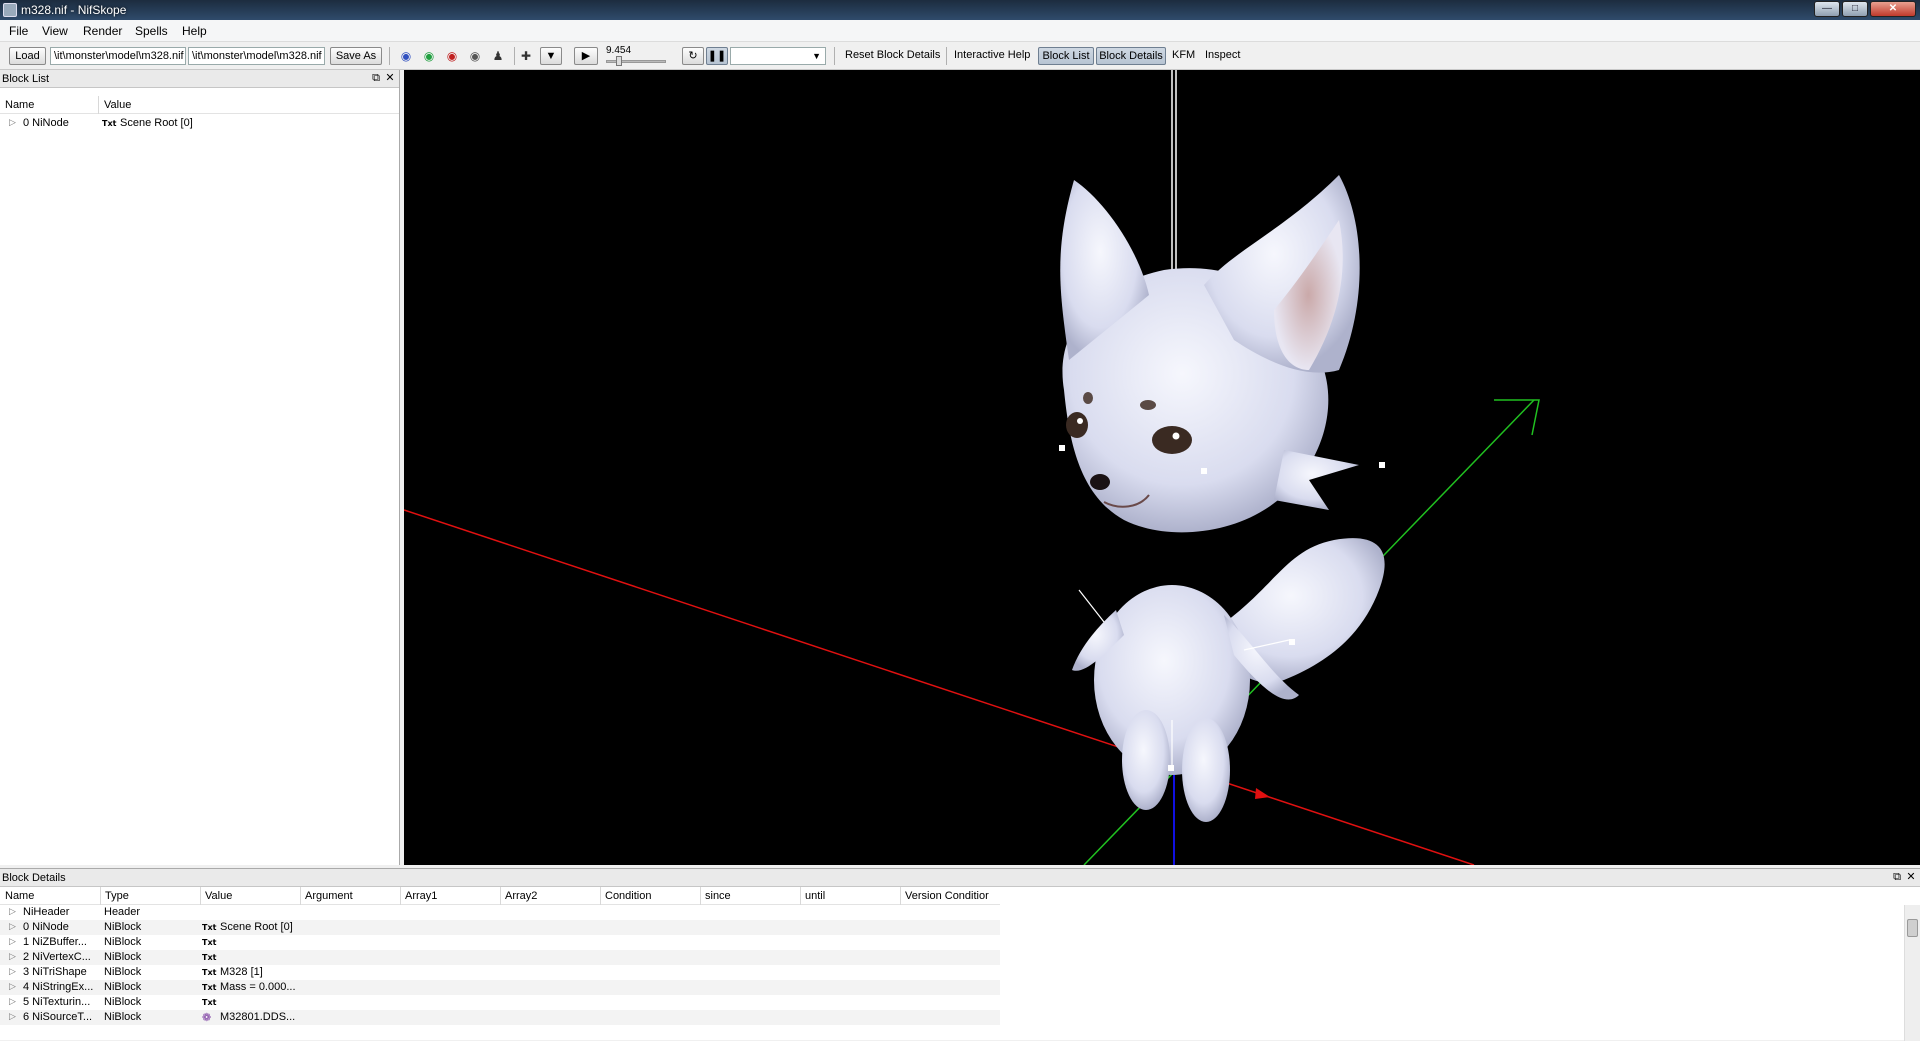  What do you see at coordinates (1222, 55) in the screenshot?
I see `inspect-button: Inspect` at bounding box center [1222, 55].